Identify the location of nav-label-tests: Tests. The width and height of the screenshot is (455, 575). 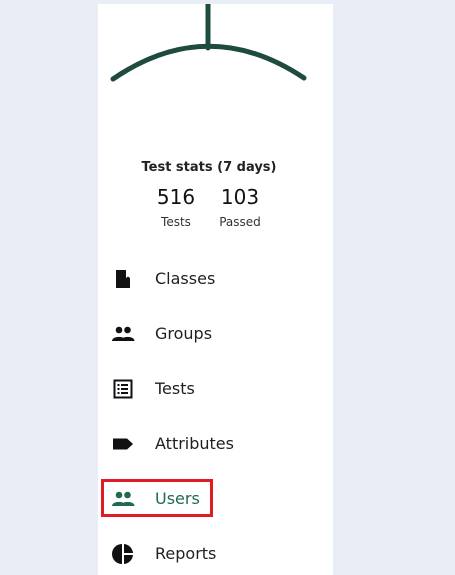
(175, 388).